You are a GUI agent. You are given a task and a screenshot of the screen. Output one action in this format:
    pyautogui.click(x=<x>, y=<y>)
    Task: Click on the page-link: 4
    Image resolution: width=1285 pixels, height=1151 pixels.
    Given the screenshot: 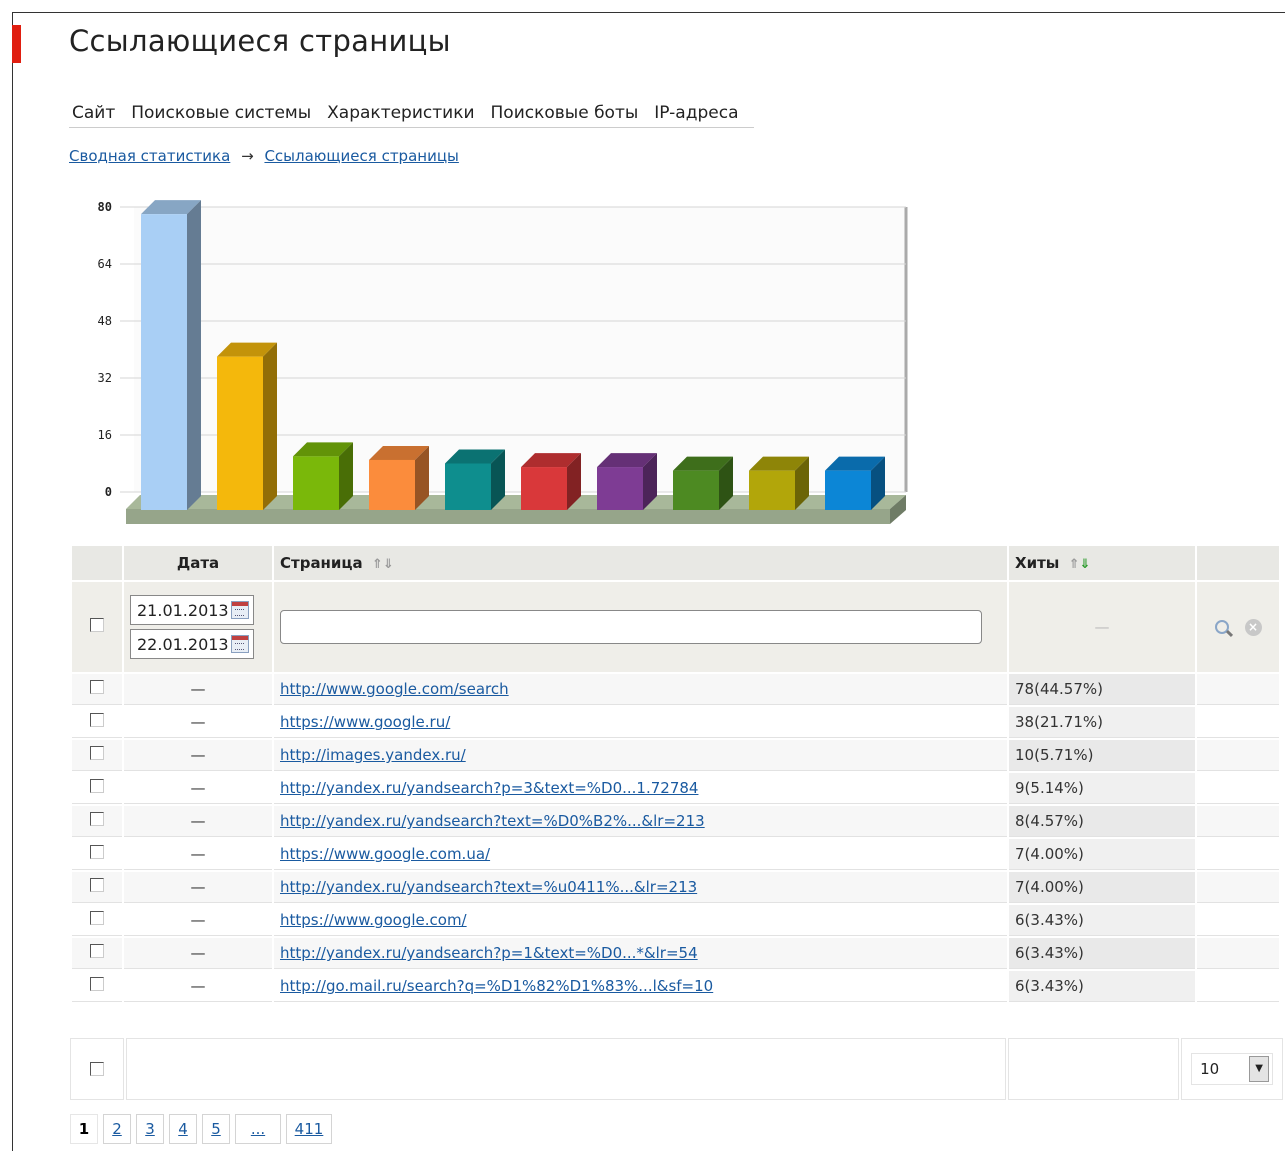 What is the action you would take?
    pyautogui.click(x=183, y=1129)
    